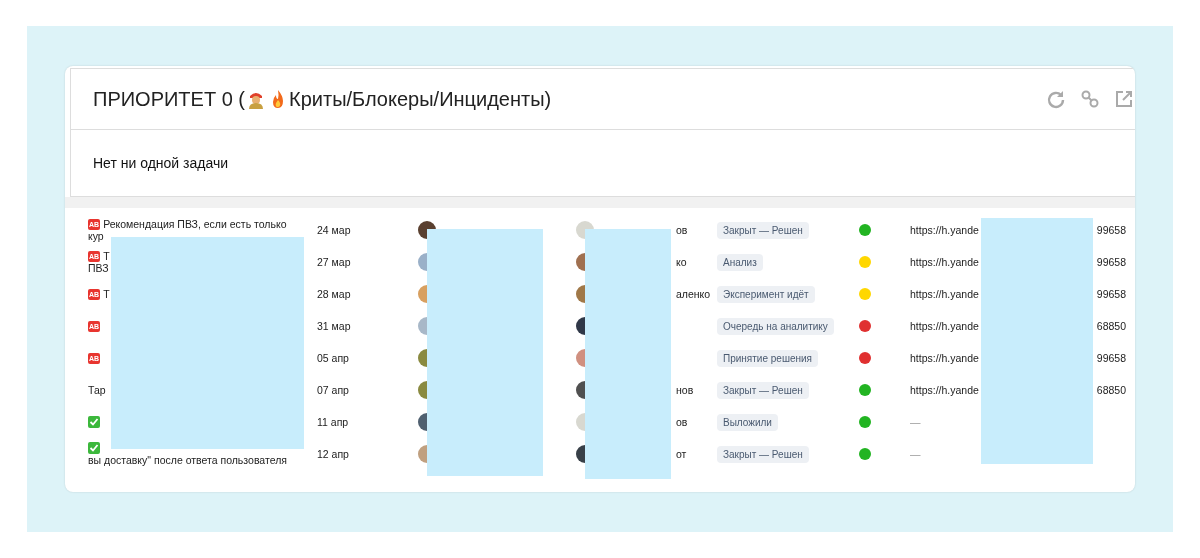  What do you see at coordinates (334, 262) in the screenshot?
I see `date-text: 27 мар` at bounding box center [334, 262].